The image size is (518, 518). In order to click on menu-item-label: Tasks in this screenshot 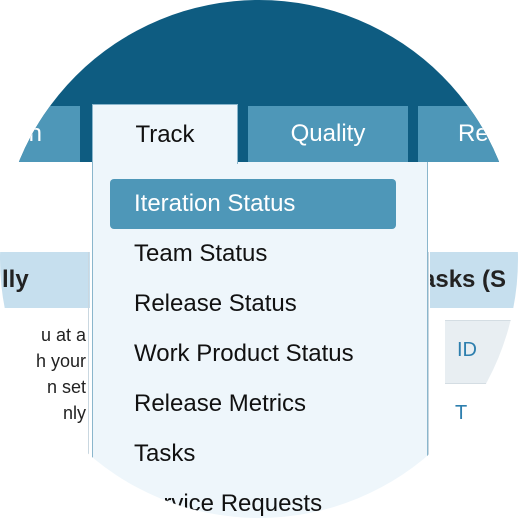, I will do `click(165, 453)`.